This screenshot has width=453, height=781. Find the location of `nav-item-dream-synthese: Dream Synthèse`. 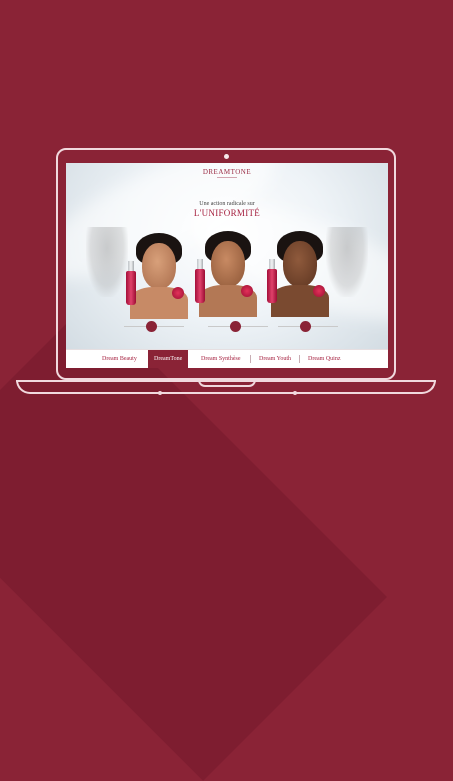

nav-item-dream-synthese: Dream Synthèse is located at coordinates (221, 359).